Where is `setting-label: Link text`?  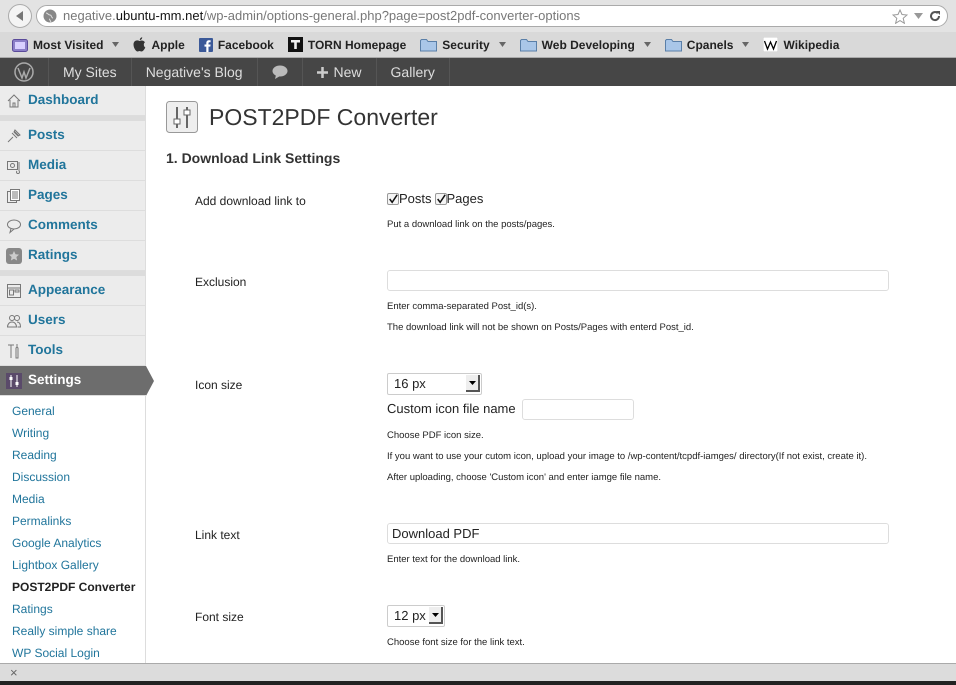 setting-label: Link text is located at coordinates (217, 535).